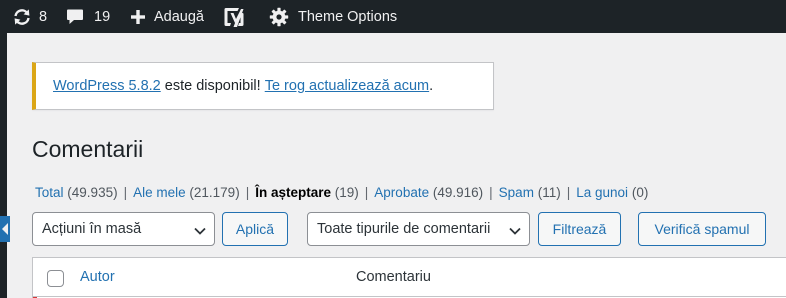  What do you see at coordinates (458, 192) in the screenshot?
I see `filter-approved-count: (49.916)` at bounding box center [458, 192].